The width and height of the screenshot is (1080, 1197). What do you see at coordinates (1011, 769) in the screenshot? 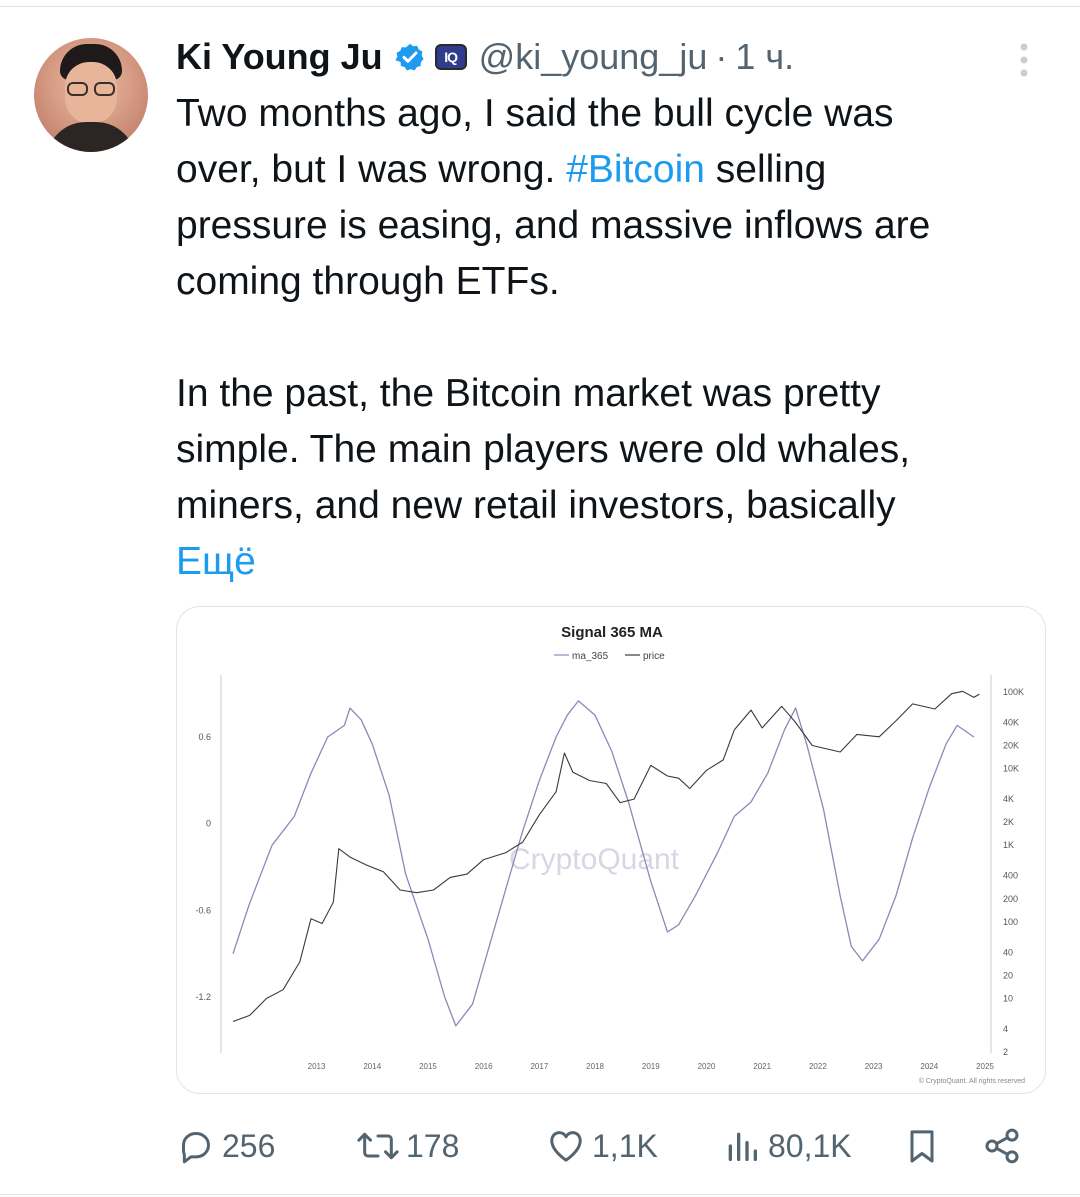
I see `right-tick-label: 10K` at bounding box center [1011, 769].